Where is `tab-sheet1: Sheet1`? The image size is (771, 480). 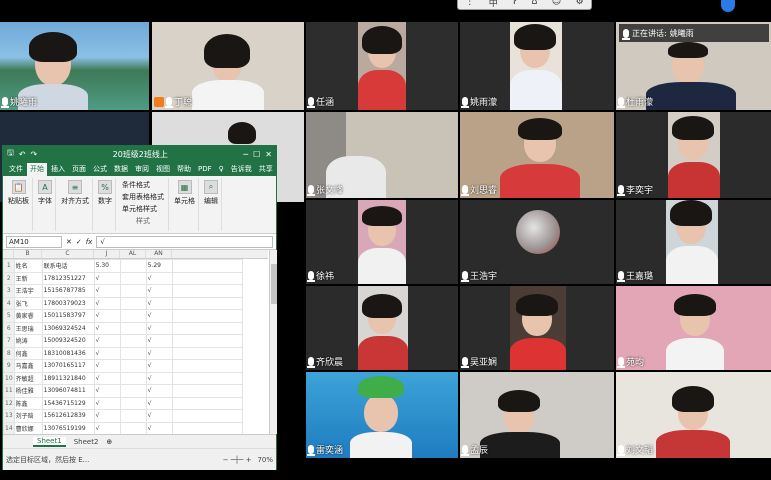 tab-sheet1: Sheet1 is located at coordinates (49, 441).